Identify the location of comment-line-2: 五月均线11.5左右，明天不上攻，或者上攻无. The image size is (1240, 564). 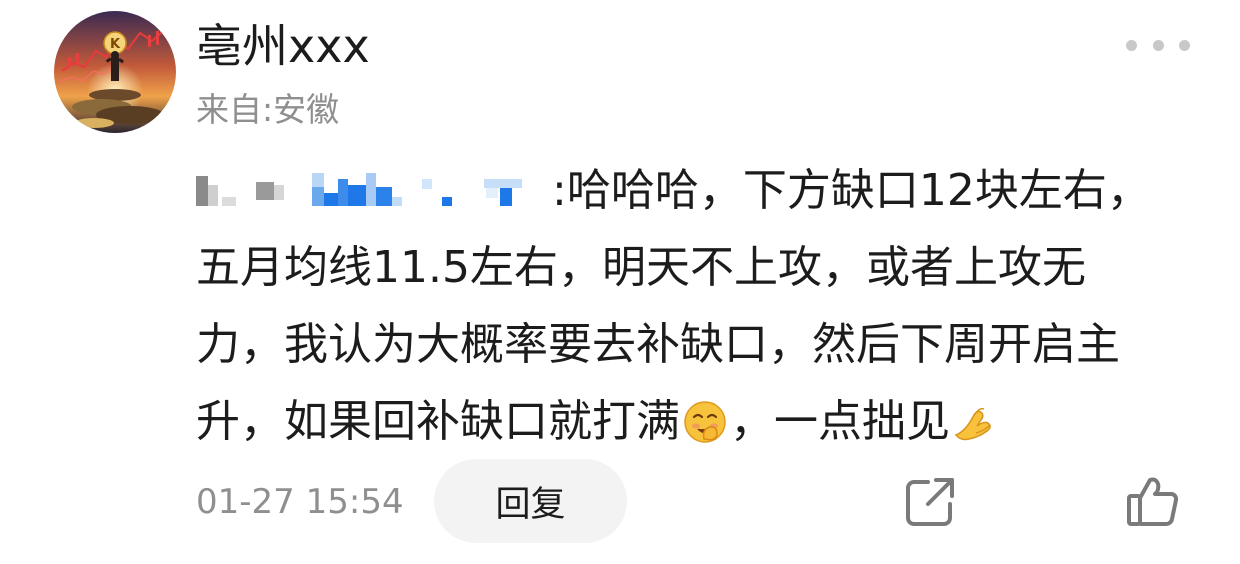
(696, 267).